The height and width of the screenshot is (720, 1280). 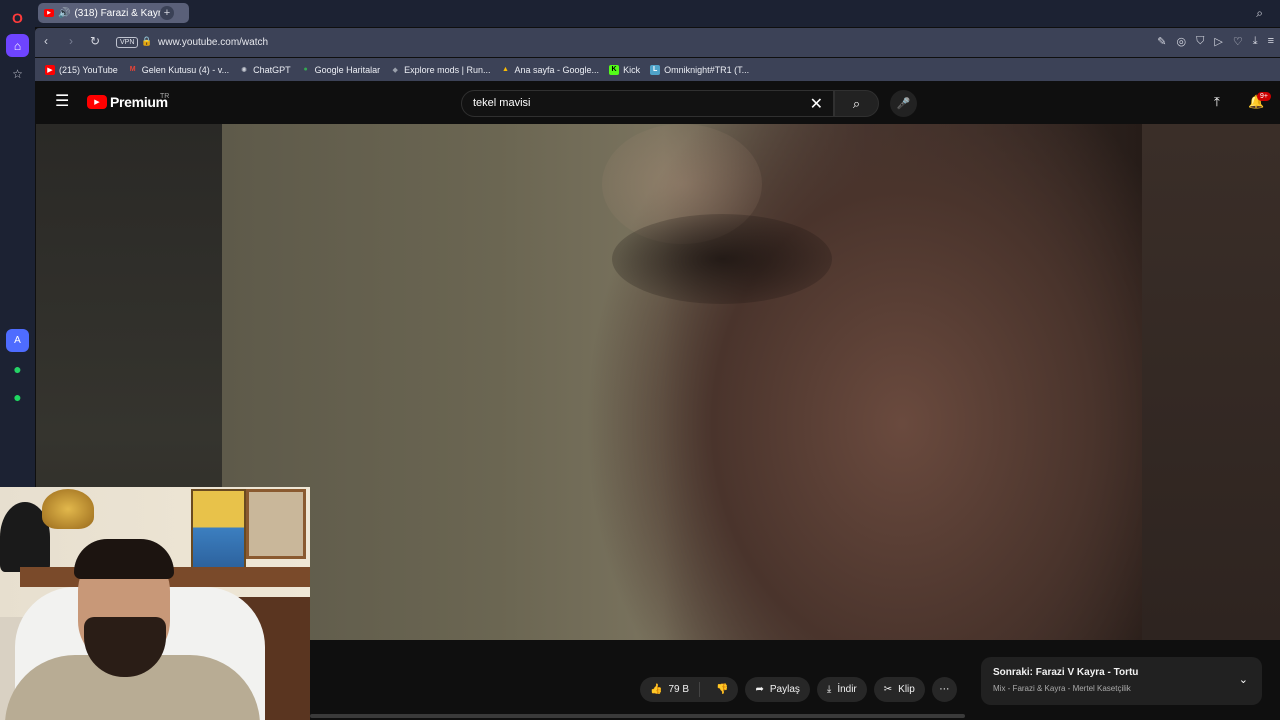 I want to click on youtube-favicon-icon: ▶, so click(x=49, y=13).